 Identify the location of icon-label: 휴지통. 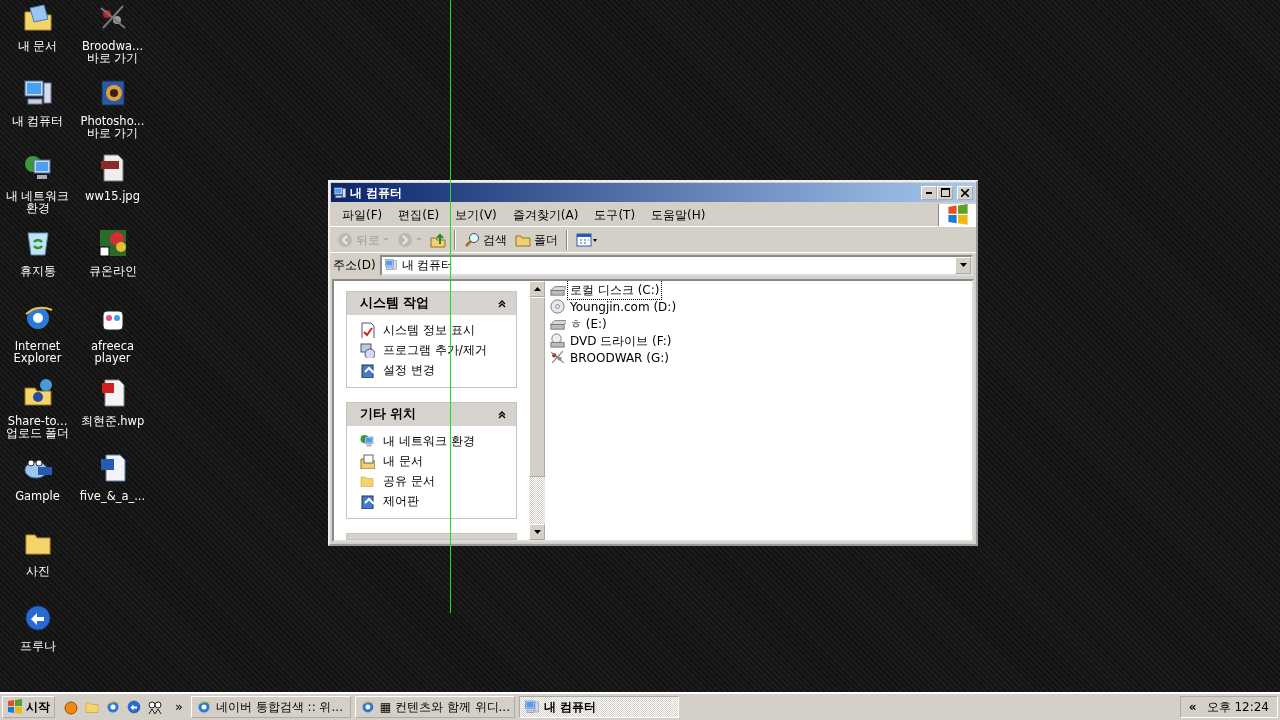
(37, 271).